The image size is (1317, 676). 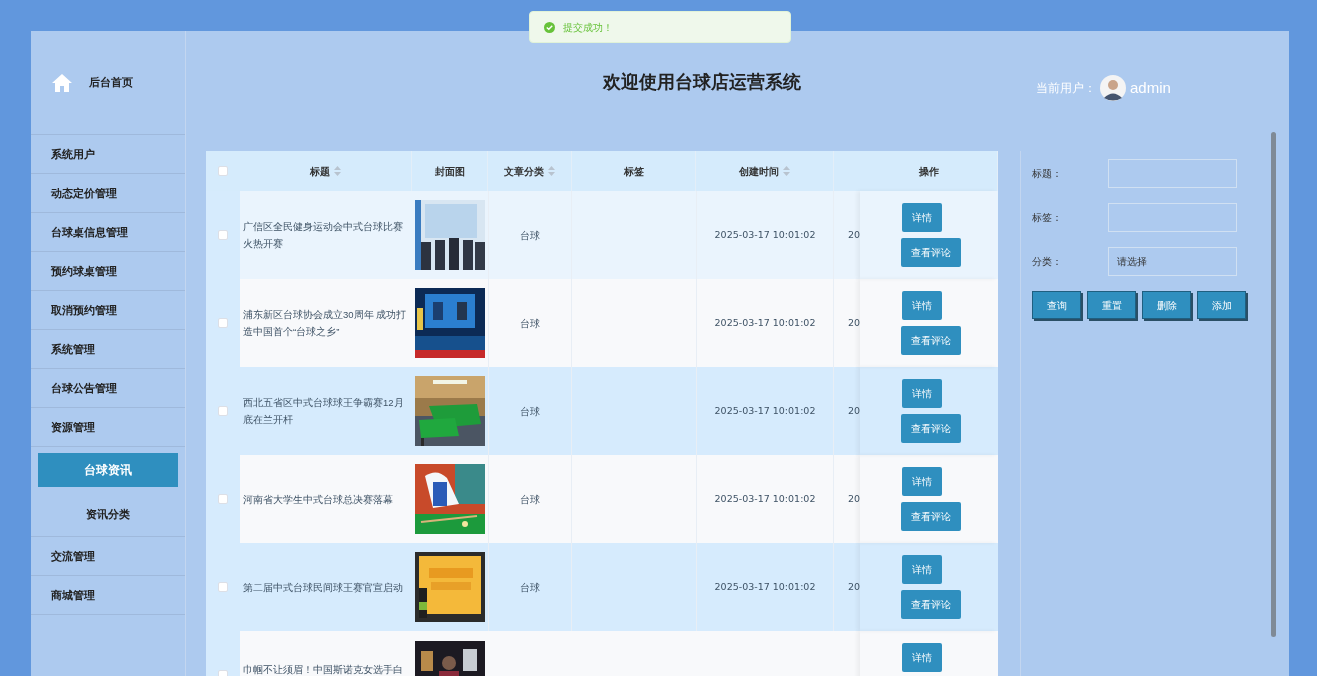 I want to click on menu-item: 台球资讯, so click(x=108, y=470).